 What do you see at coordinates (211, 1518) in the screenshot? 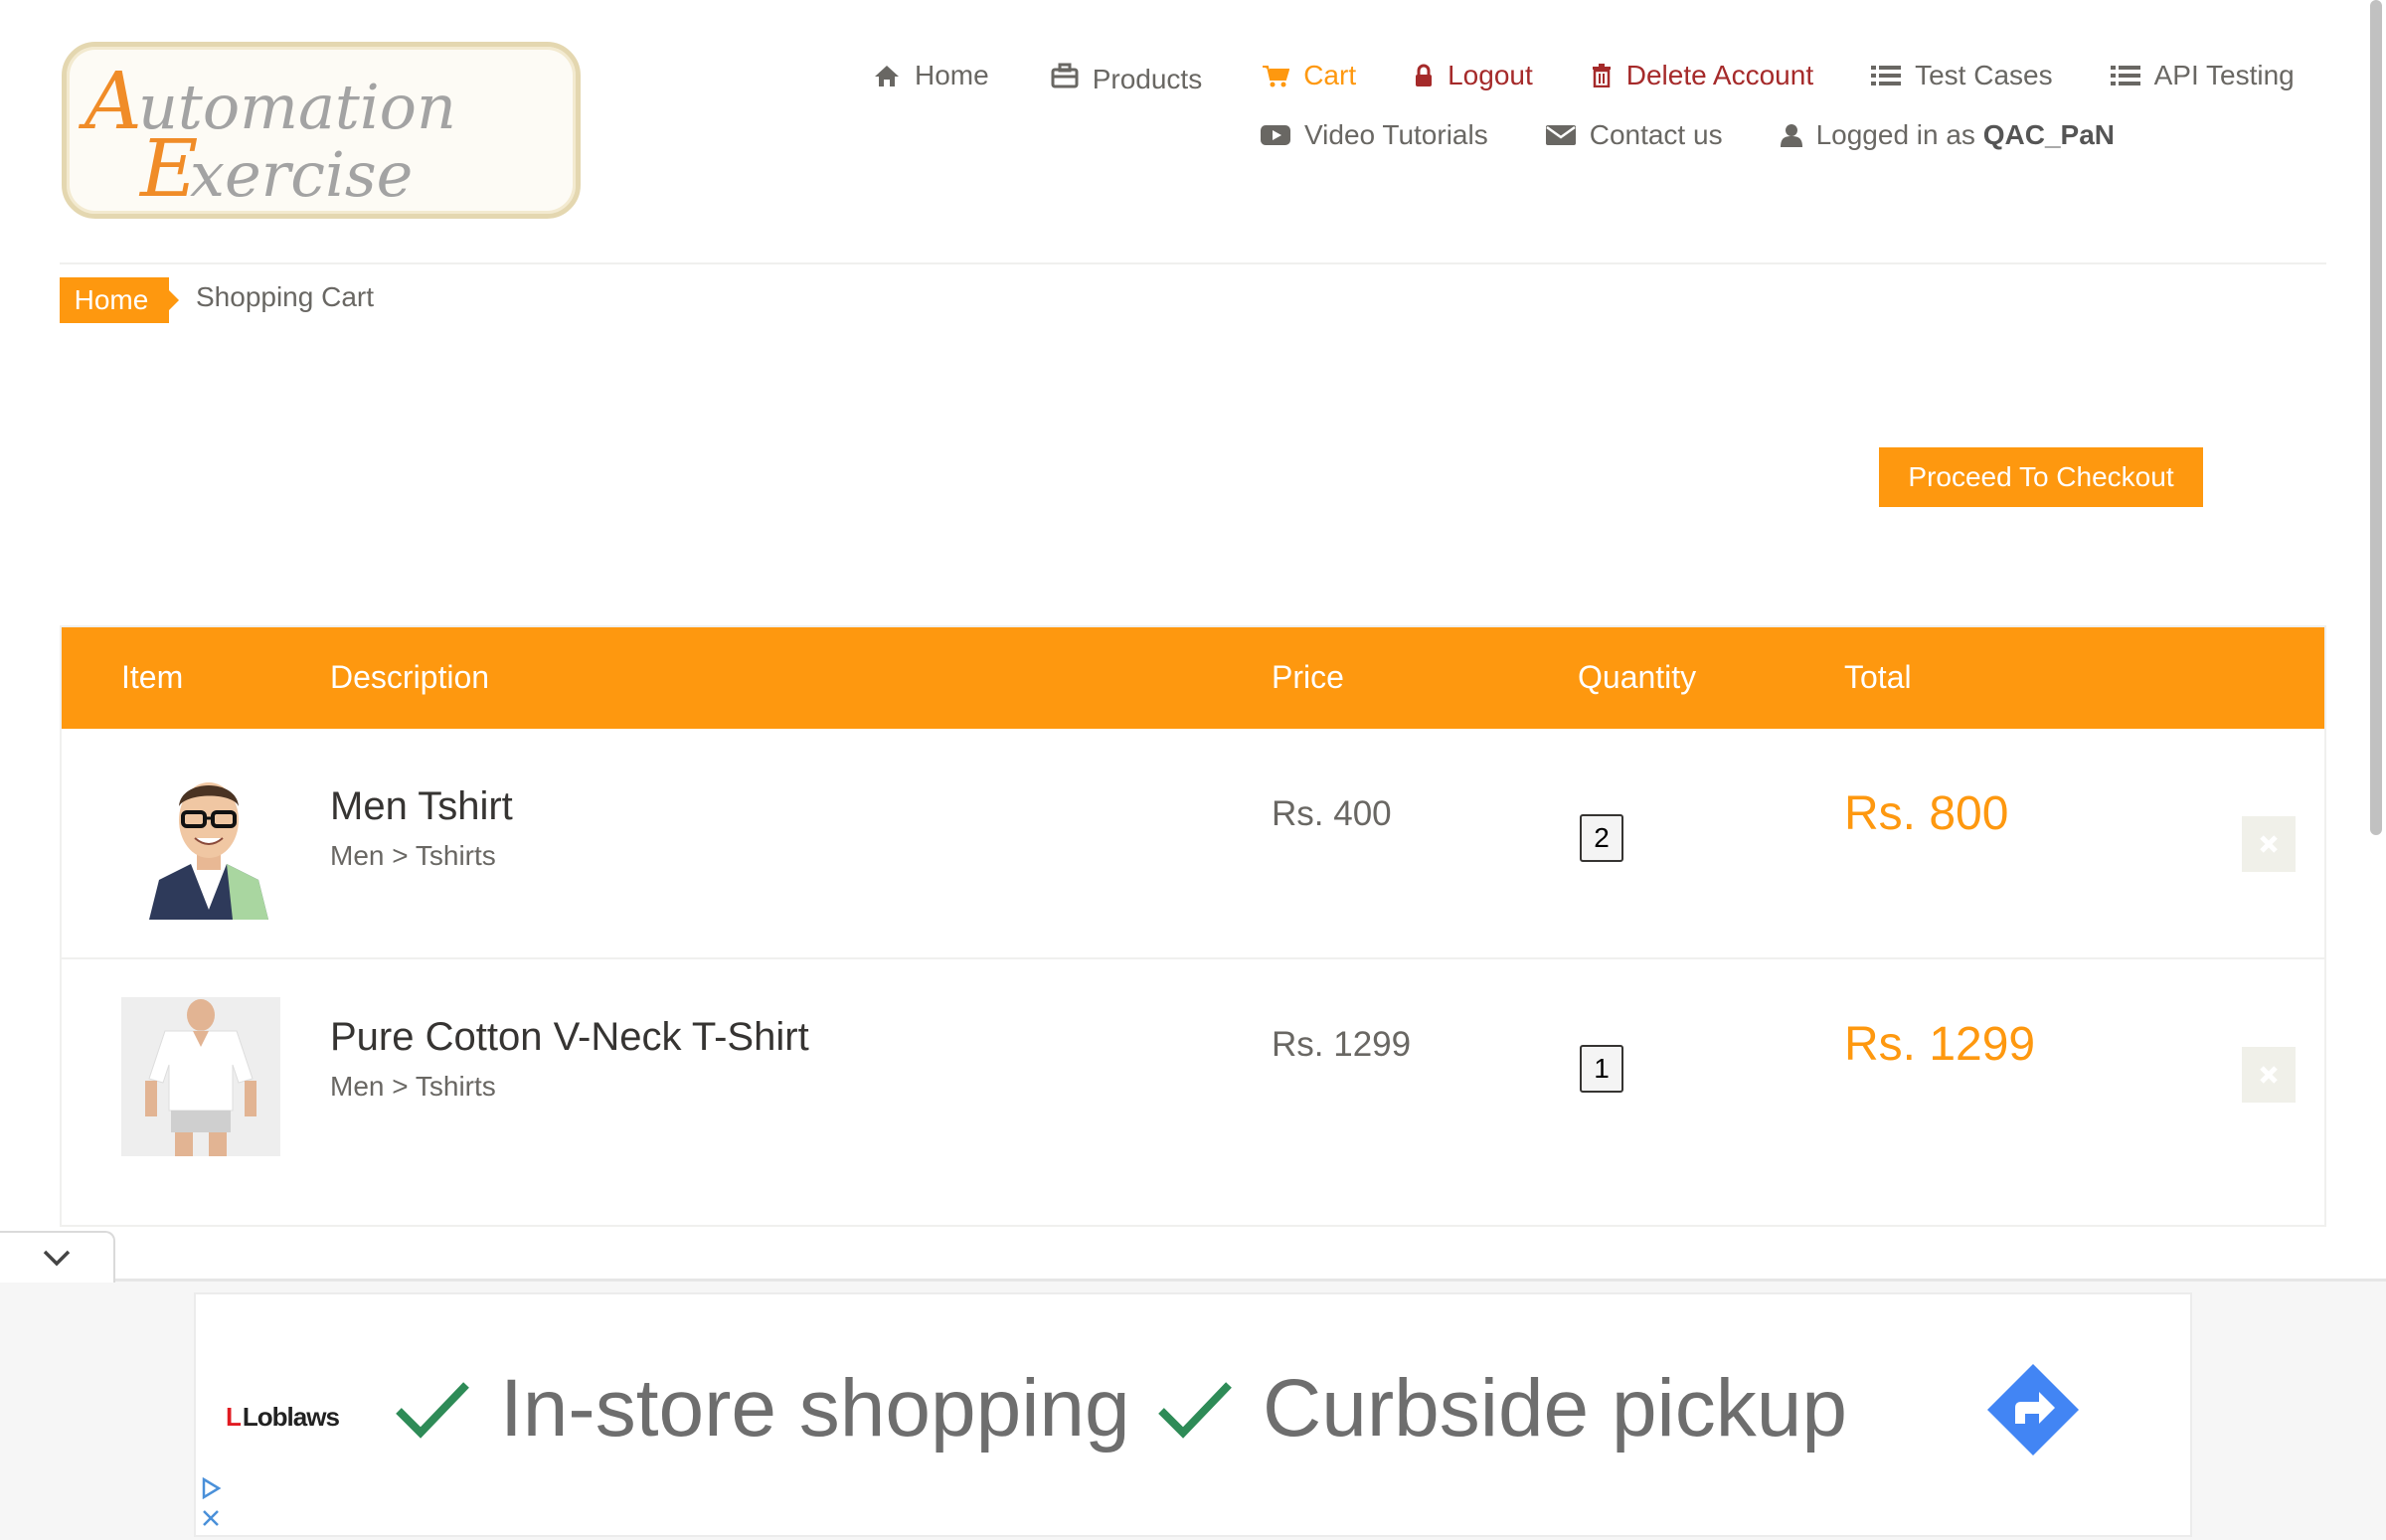
I see `close-ad-icon` at bounding box center [211, 1518].